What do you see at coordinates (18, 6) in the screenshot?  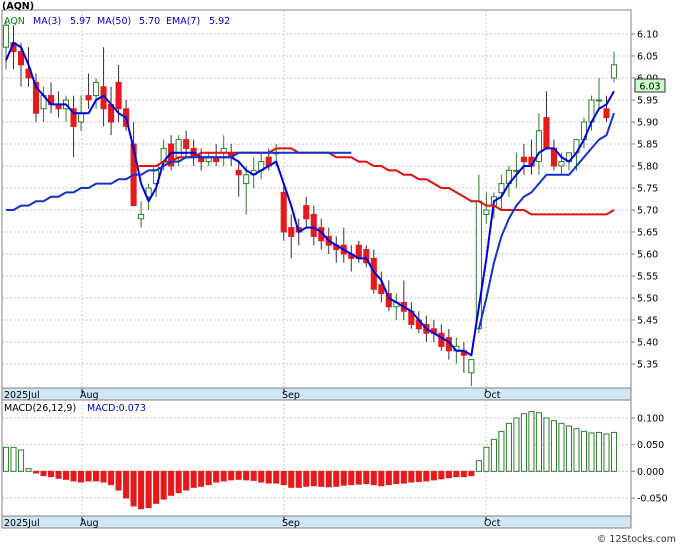 I see `chart-title: (AQN)` at bounding box center [18, 6].